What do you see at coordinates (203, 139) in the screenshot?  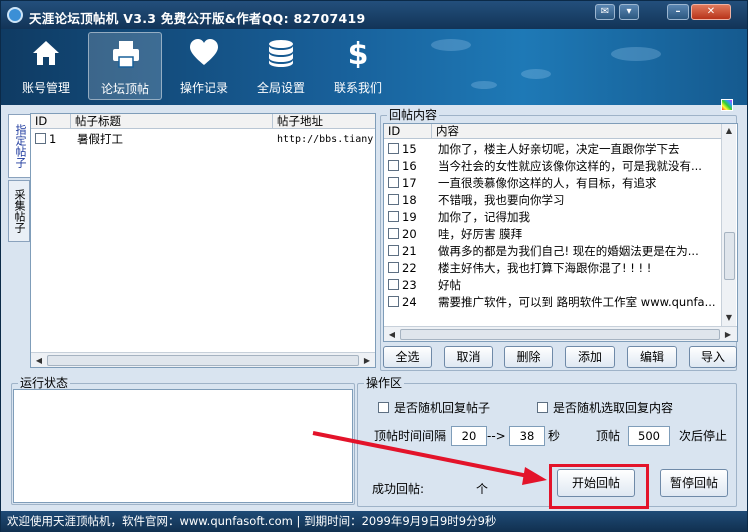 I see `table-row: 1 暑假打工 http://bbs.tiany` at bounding box center [203, 139].